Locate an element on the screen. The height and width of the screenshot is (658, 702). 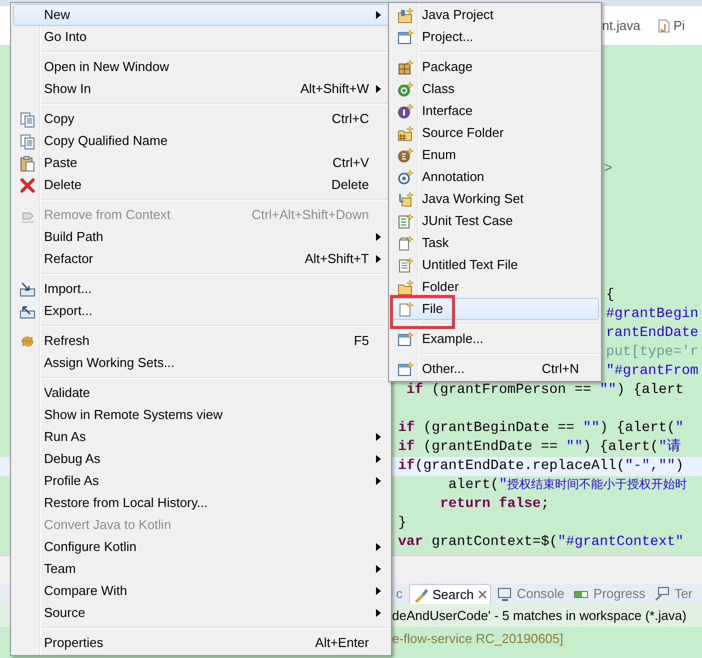
panel-tab: Progress is located at coordinates (609, 594).